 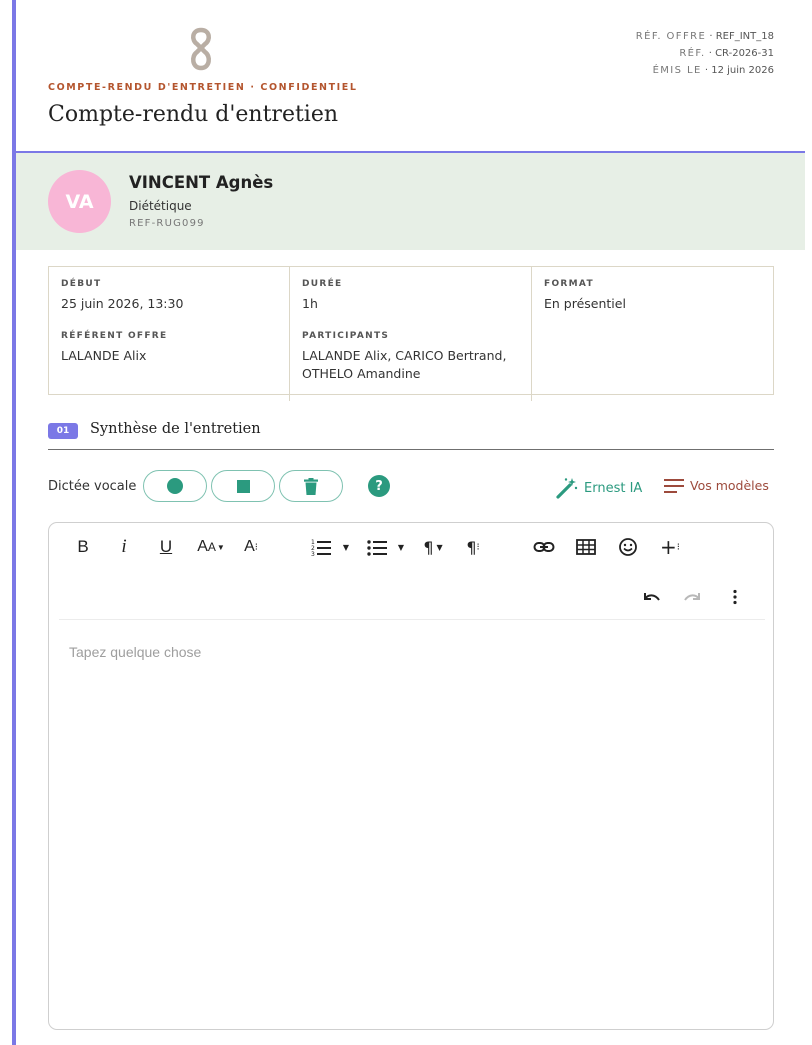 I want to click on ordered-list-dropdown-icon: ▼, so click(x=346, y=547).